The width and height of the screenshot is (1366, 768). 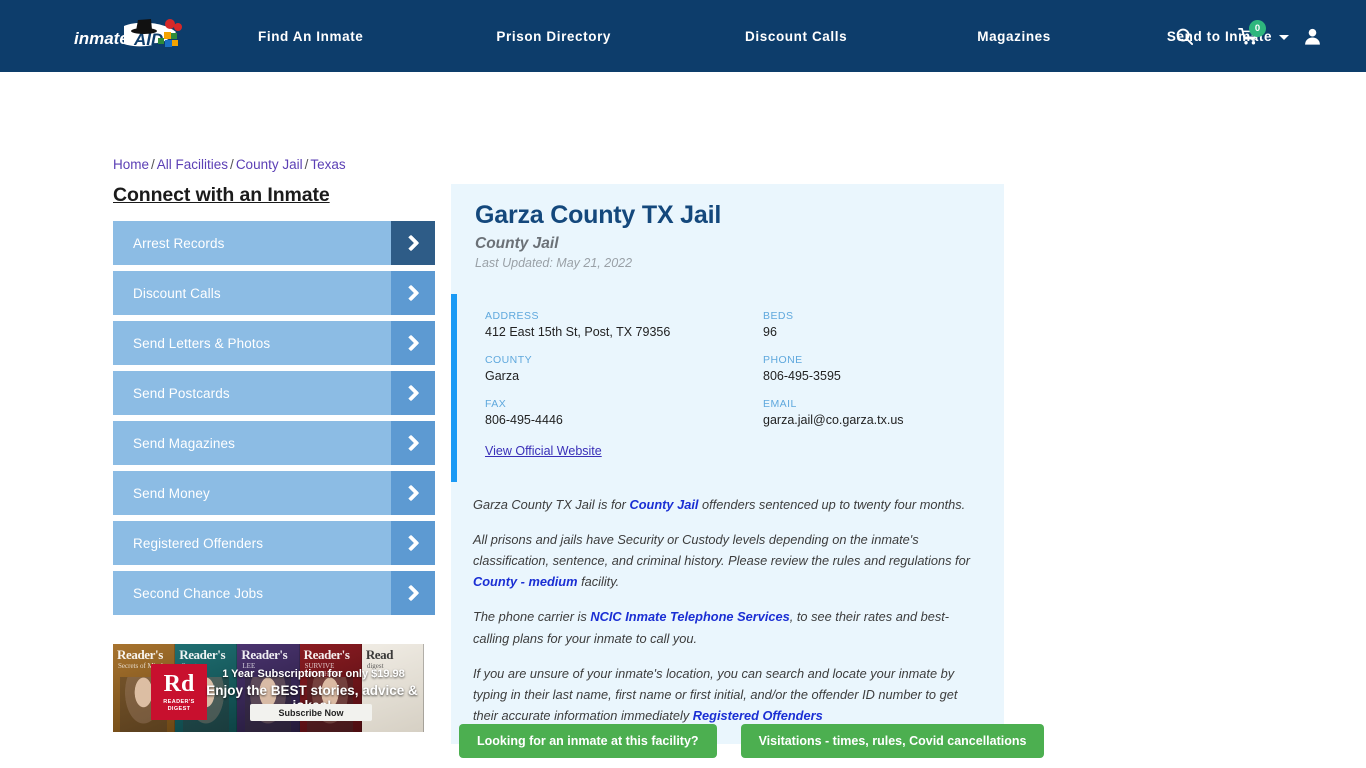 What do you see at coordinates (624, 412) in the screenshot?
I see `info-field-fax: FAX 806-495-4446` at bounding box center [624, 412].